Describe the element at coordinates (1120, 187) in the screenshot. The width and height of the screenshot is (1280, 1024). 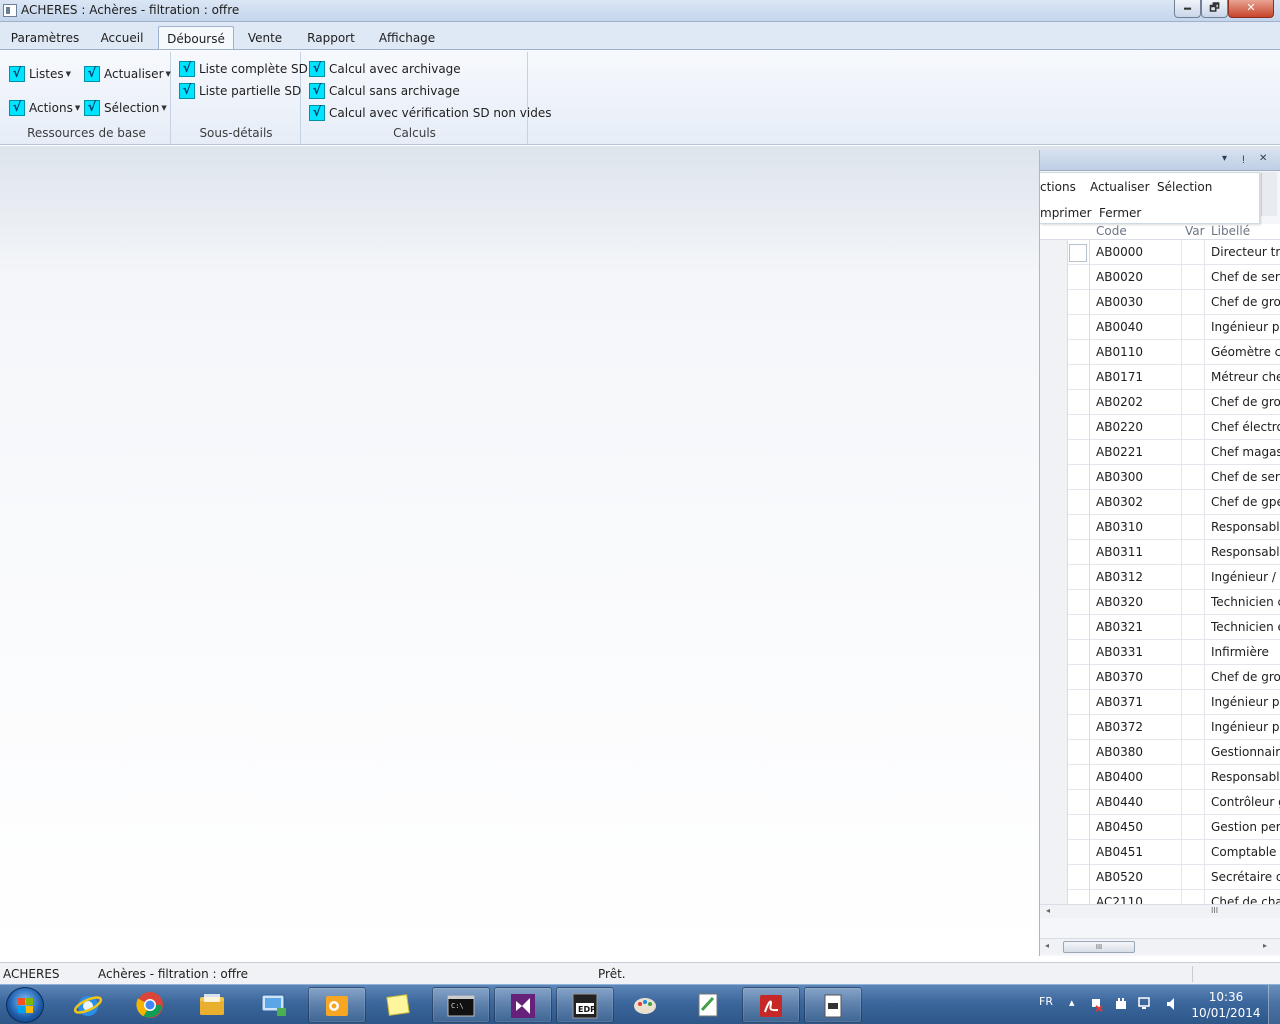
I see `menu-actualiser: Actualiser` at that location.